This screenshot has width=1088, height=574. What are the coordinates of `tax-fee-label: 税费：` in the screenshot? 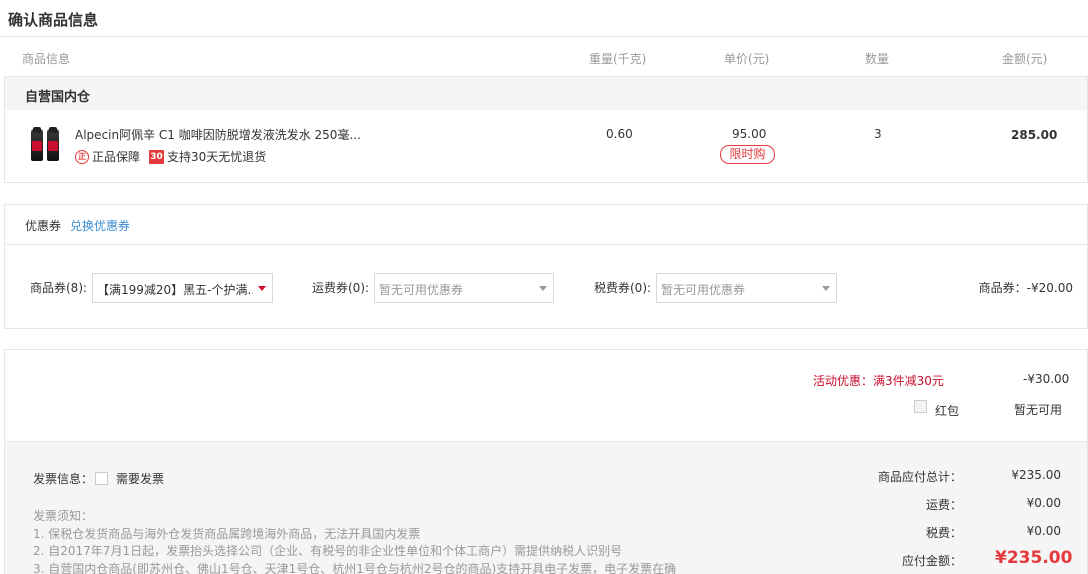 It's located at (944, 533).